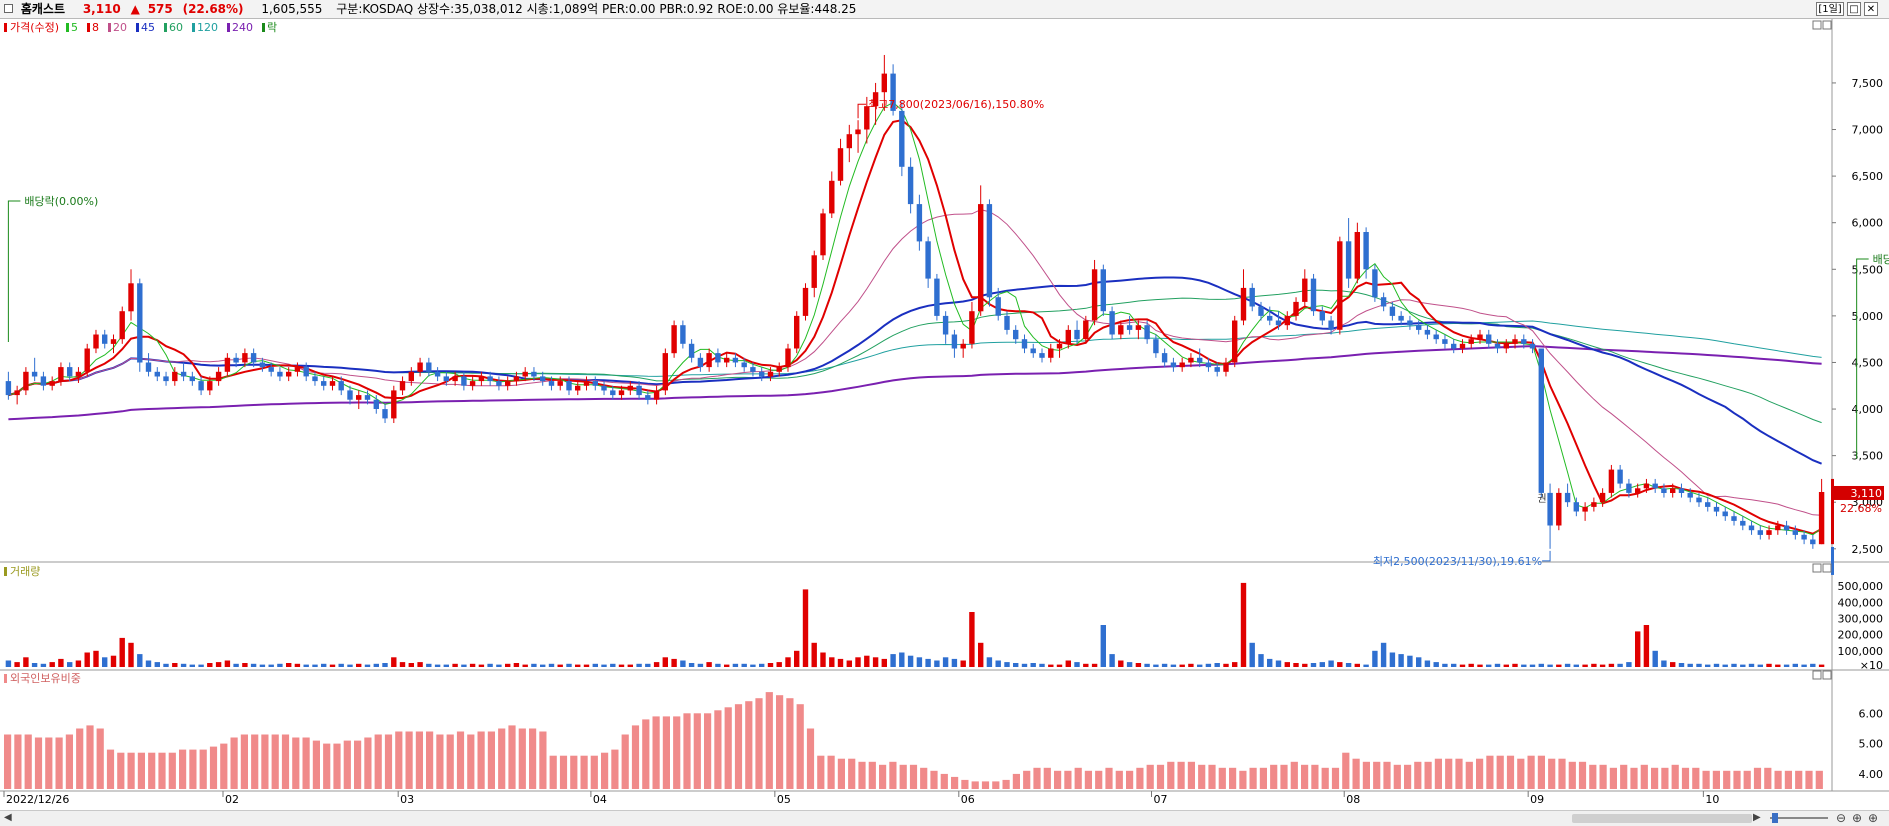  I want to click on current-price: 3,110, so click(101, 9).